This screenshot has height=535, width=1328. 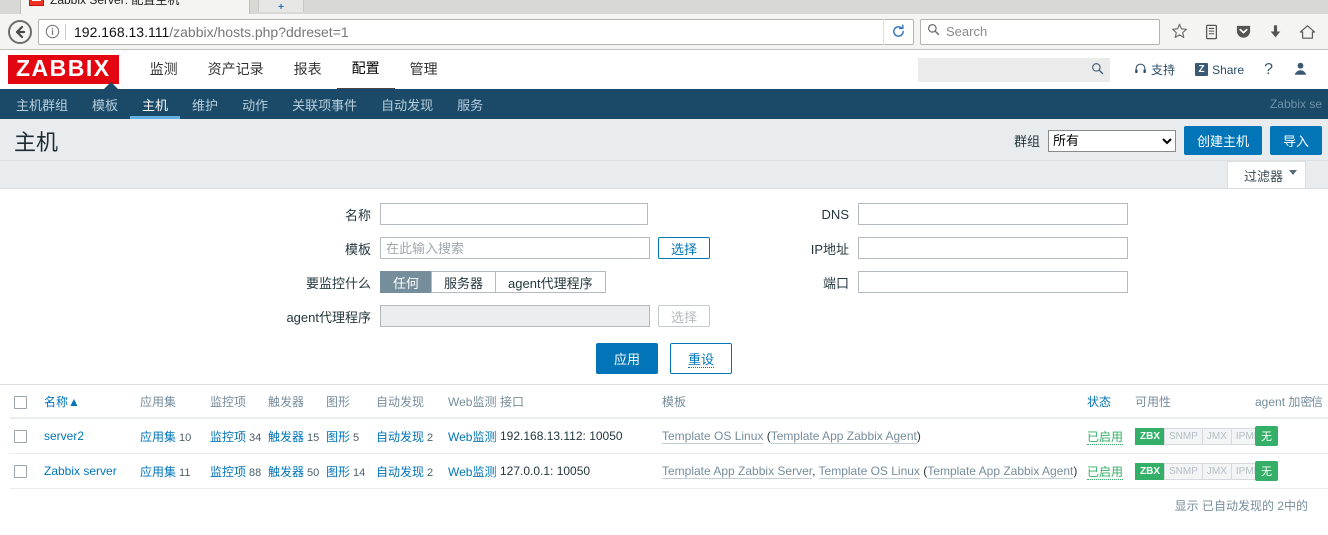 What do you see at coordinates (424, 69) in the screenshot?
I see `nav-administration: 管理` at bounding box center [424, 69].